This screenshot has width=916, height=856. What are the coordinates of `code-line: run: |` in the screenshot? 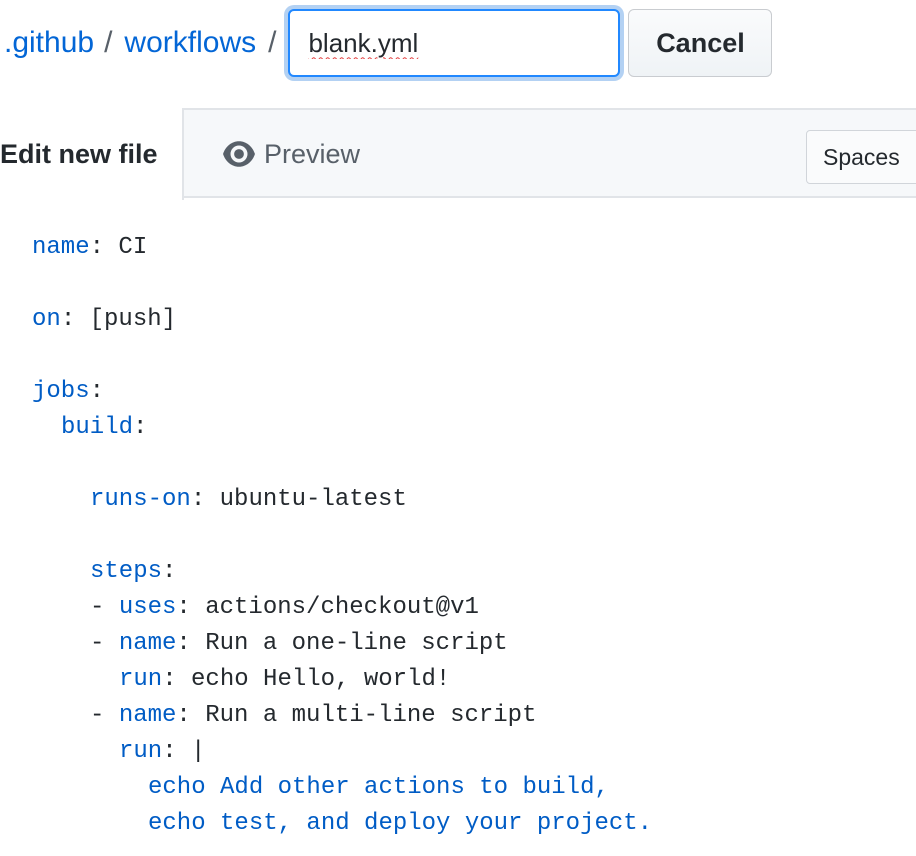 It's located at (162, 752).